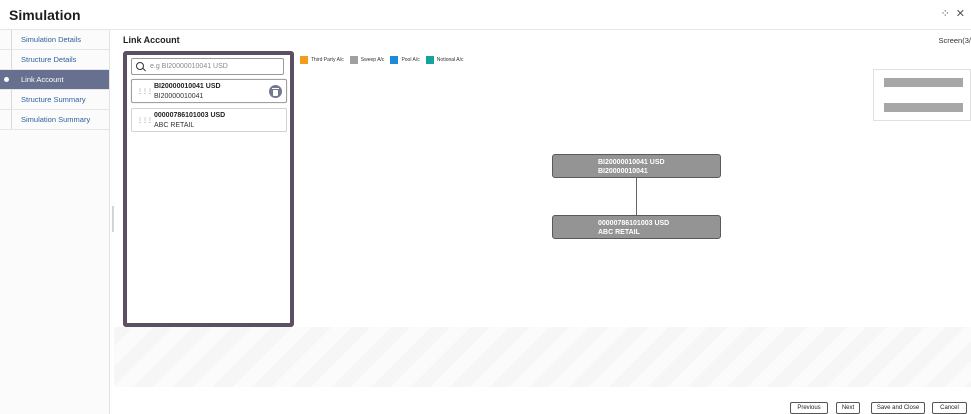 The width and height of the screenshot is (971, 414). I want to click on search-field, so click(207, 66).